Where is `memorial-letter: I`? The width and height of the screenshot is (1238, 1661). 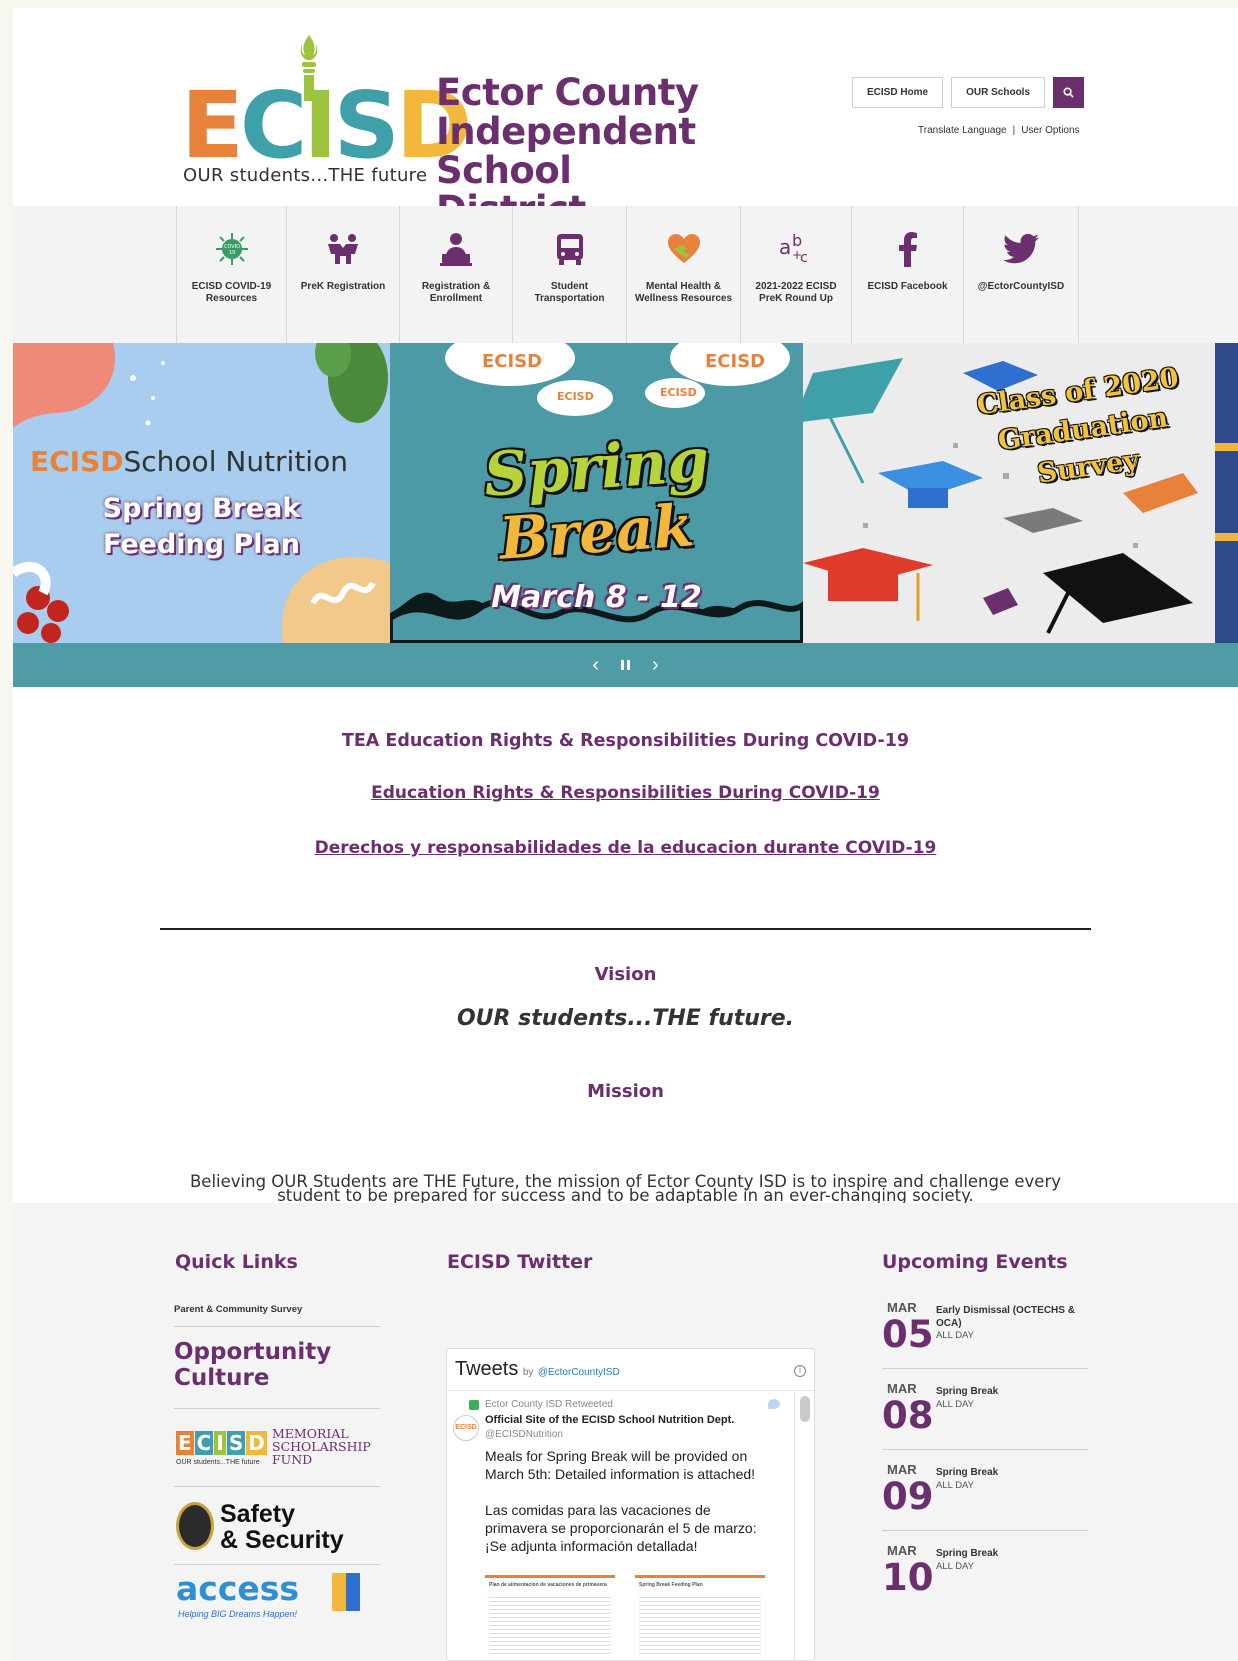 memorial-letter: I is located at coordinates (220, 1443).